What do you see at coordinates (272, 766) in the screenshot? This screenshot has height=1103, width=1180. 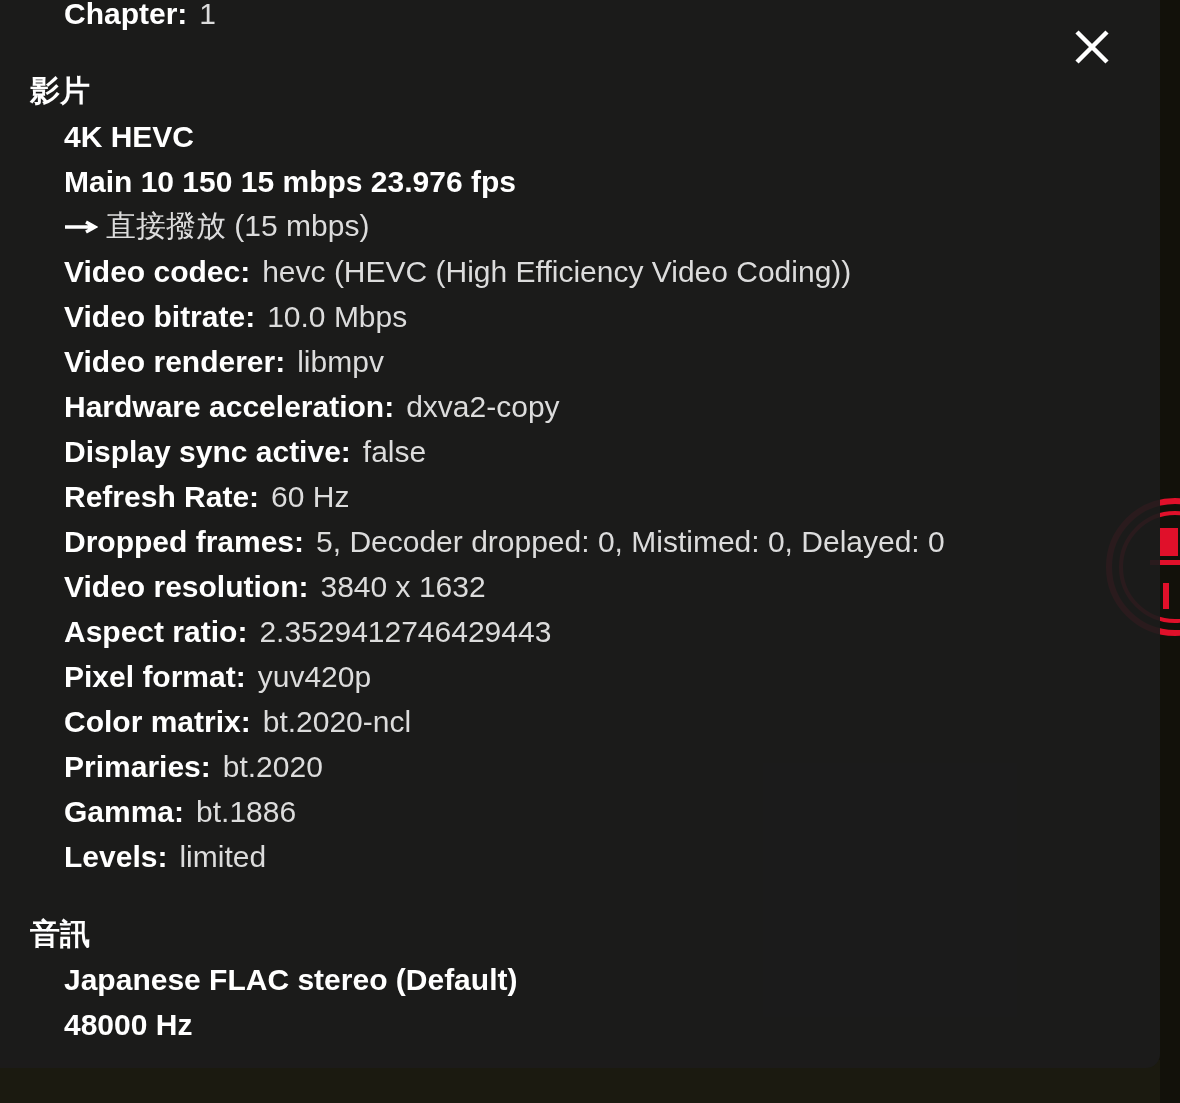 I see `field-value: bt.2020` at bounding box center [272, 766].